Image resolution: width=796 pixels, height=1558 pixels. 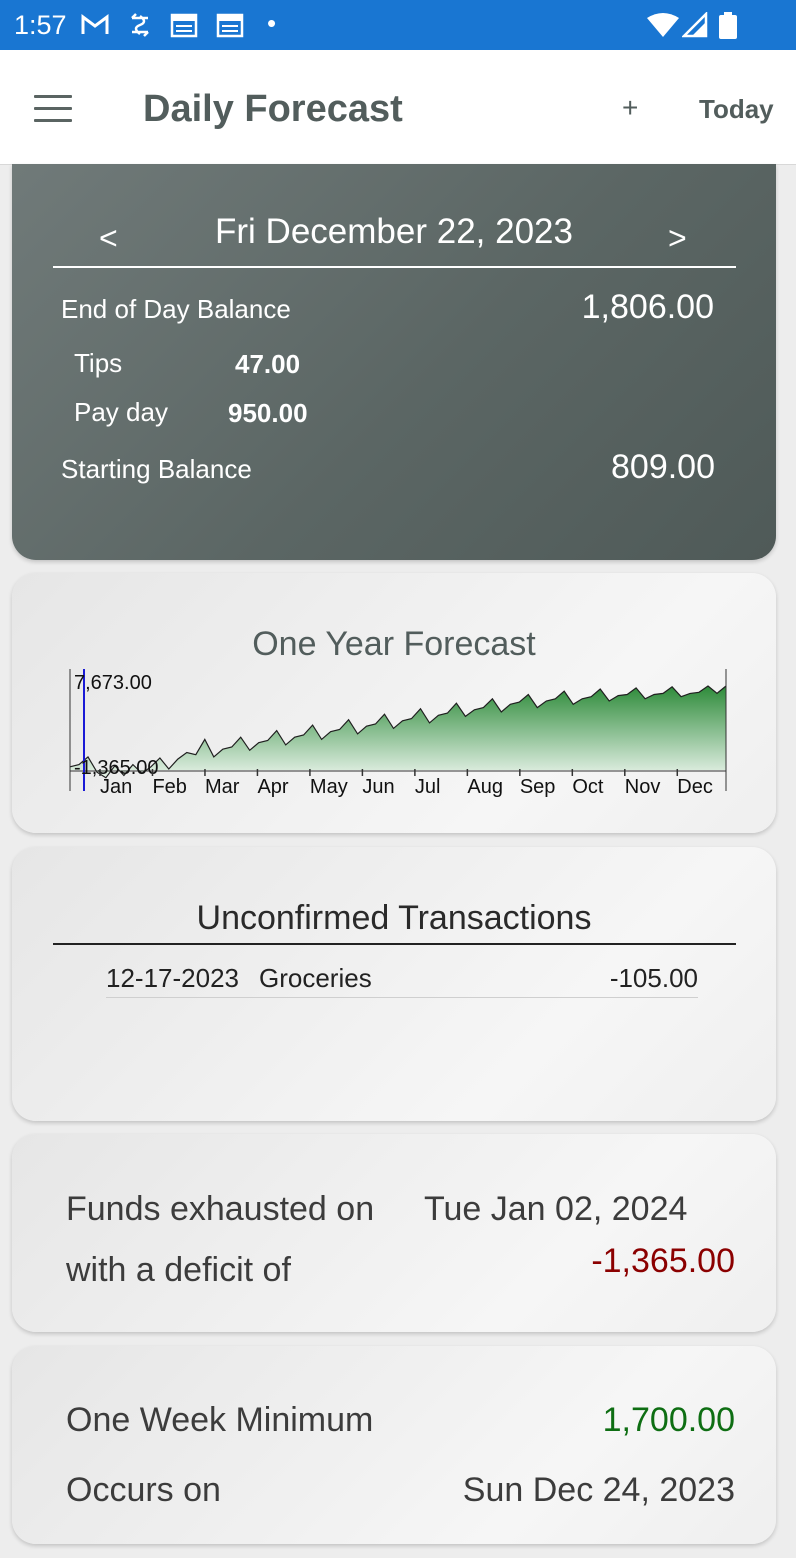 I want to click on hamburger-menu-icon, so click(x=53, y=109).